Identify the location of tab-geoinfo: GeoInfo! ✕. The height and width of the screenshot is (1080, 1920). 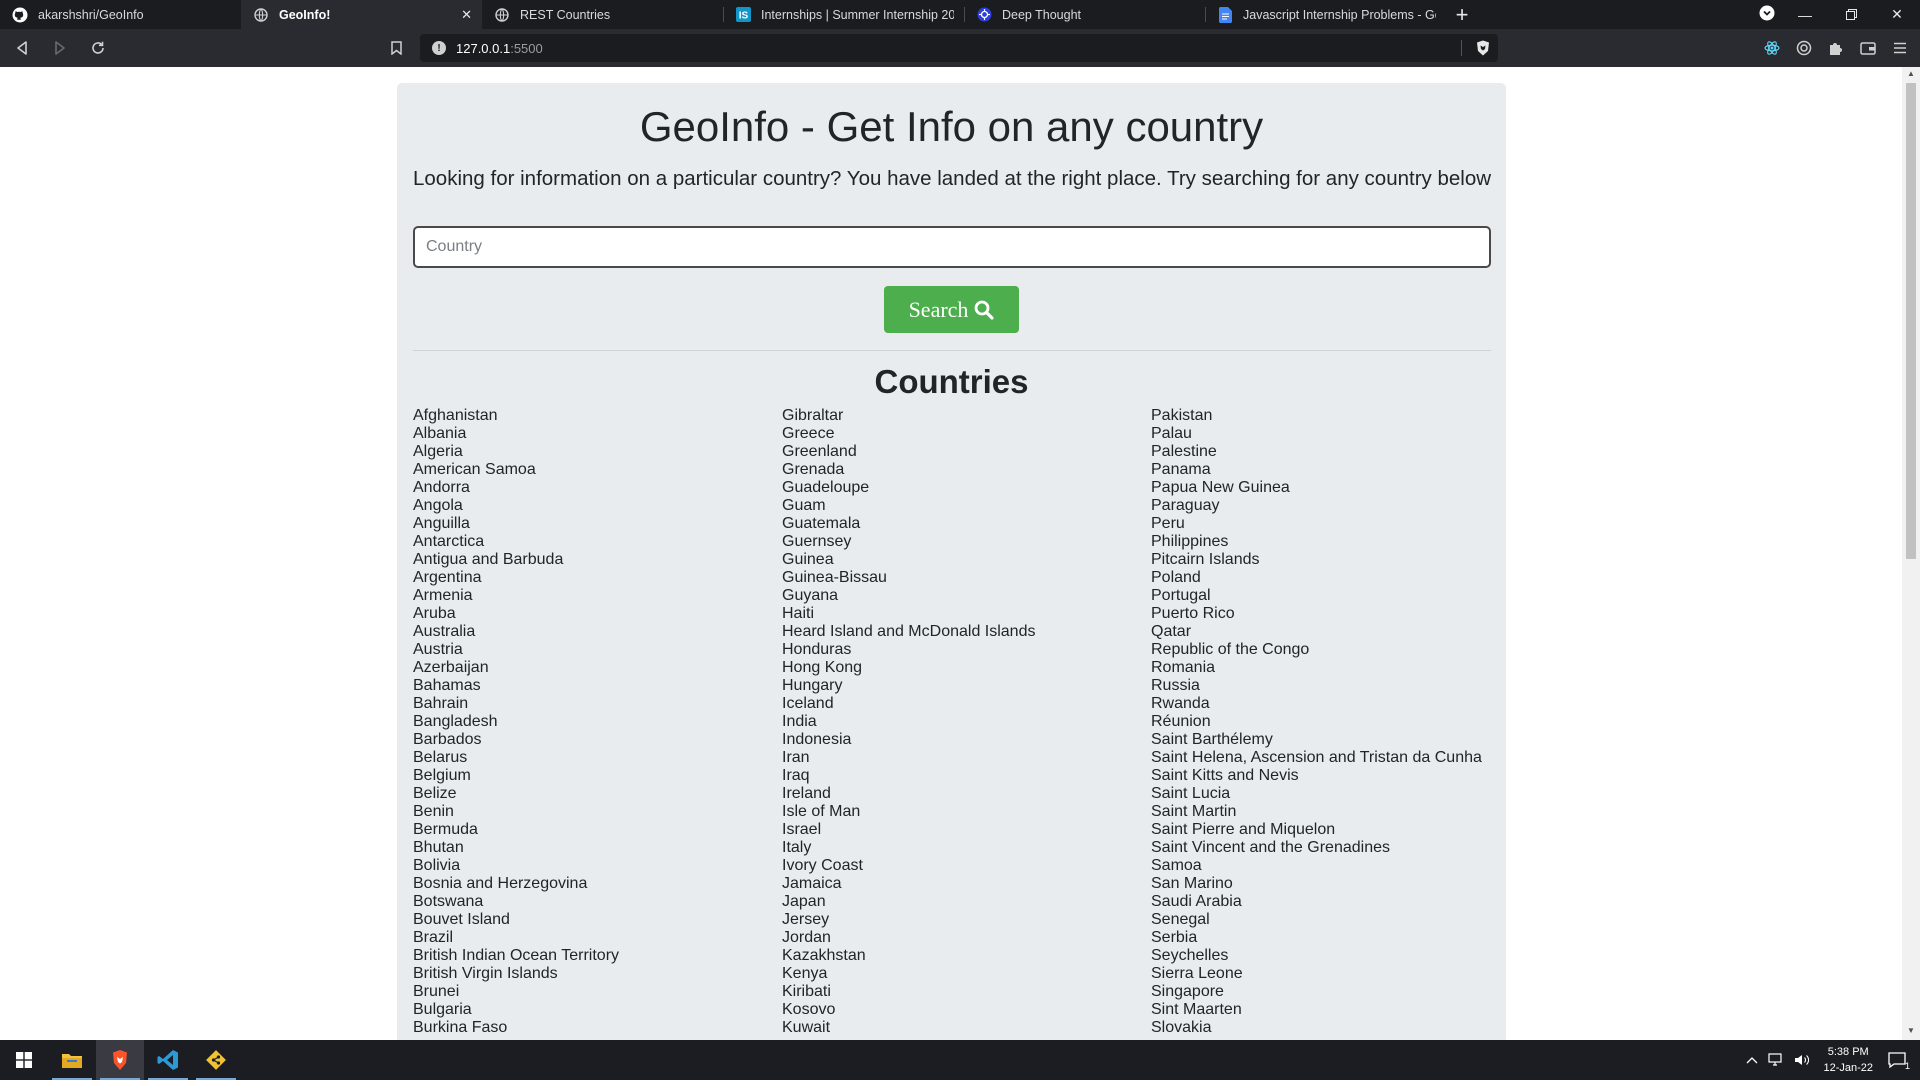
(361, 14).